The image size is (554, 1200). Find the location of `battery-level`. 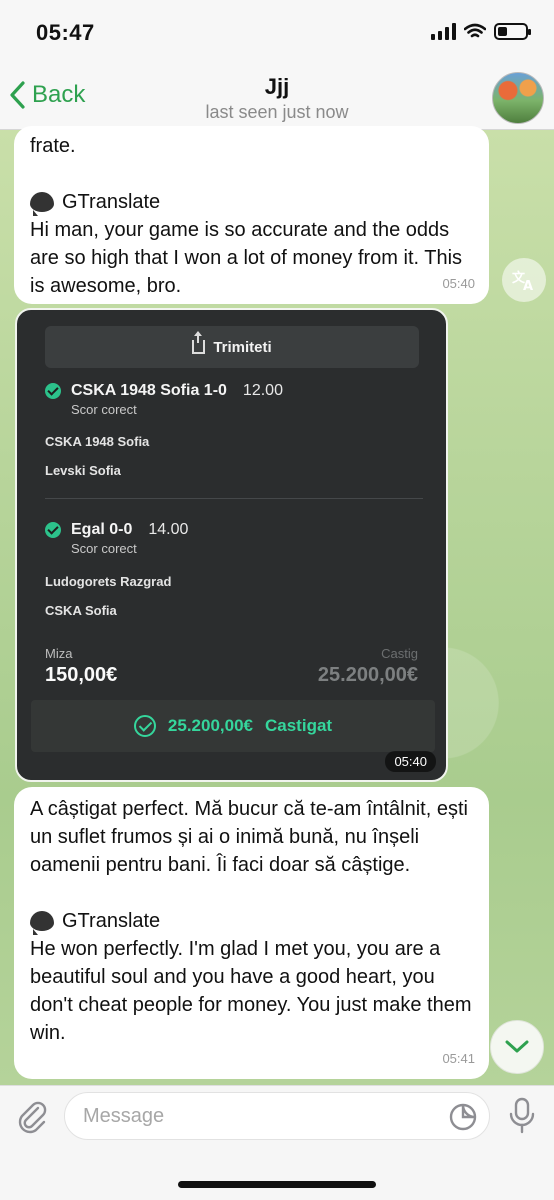

battery-level is located at coordinates (503, 31).